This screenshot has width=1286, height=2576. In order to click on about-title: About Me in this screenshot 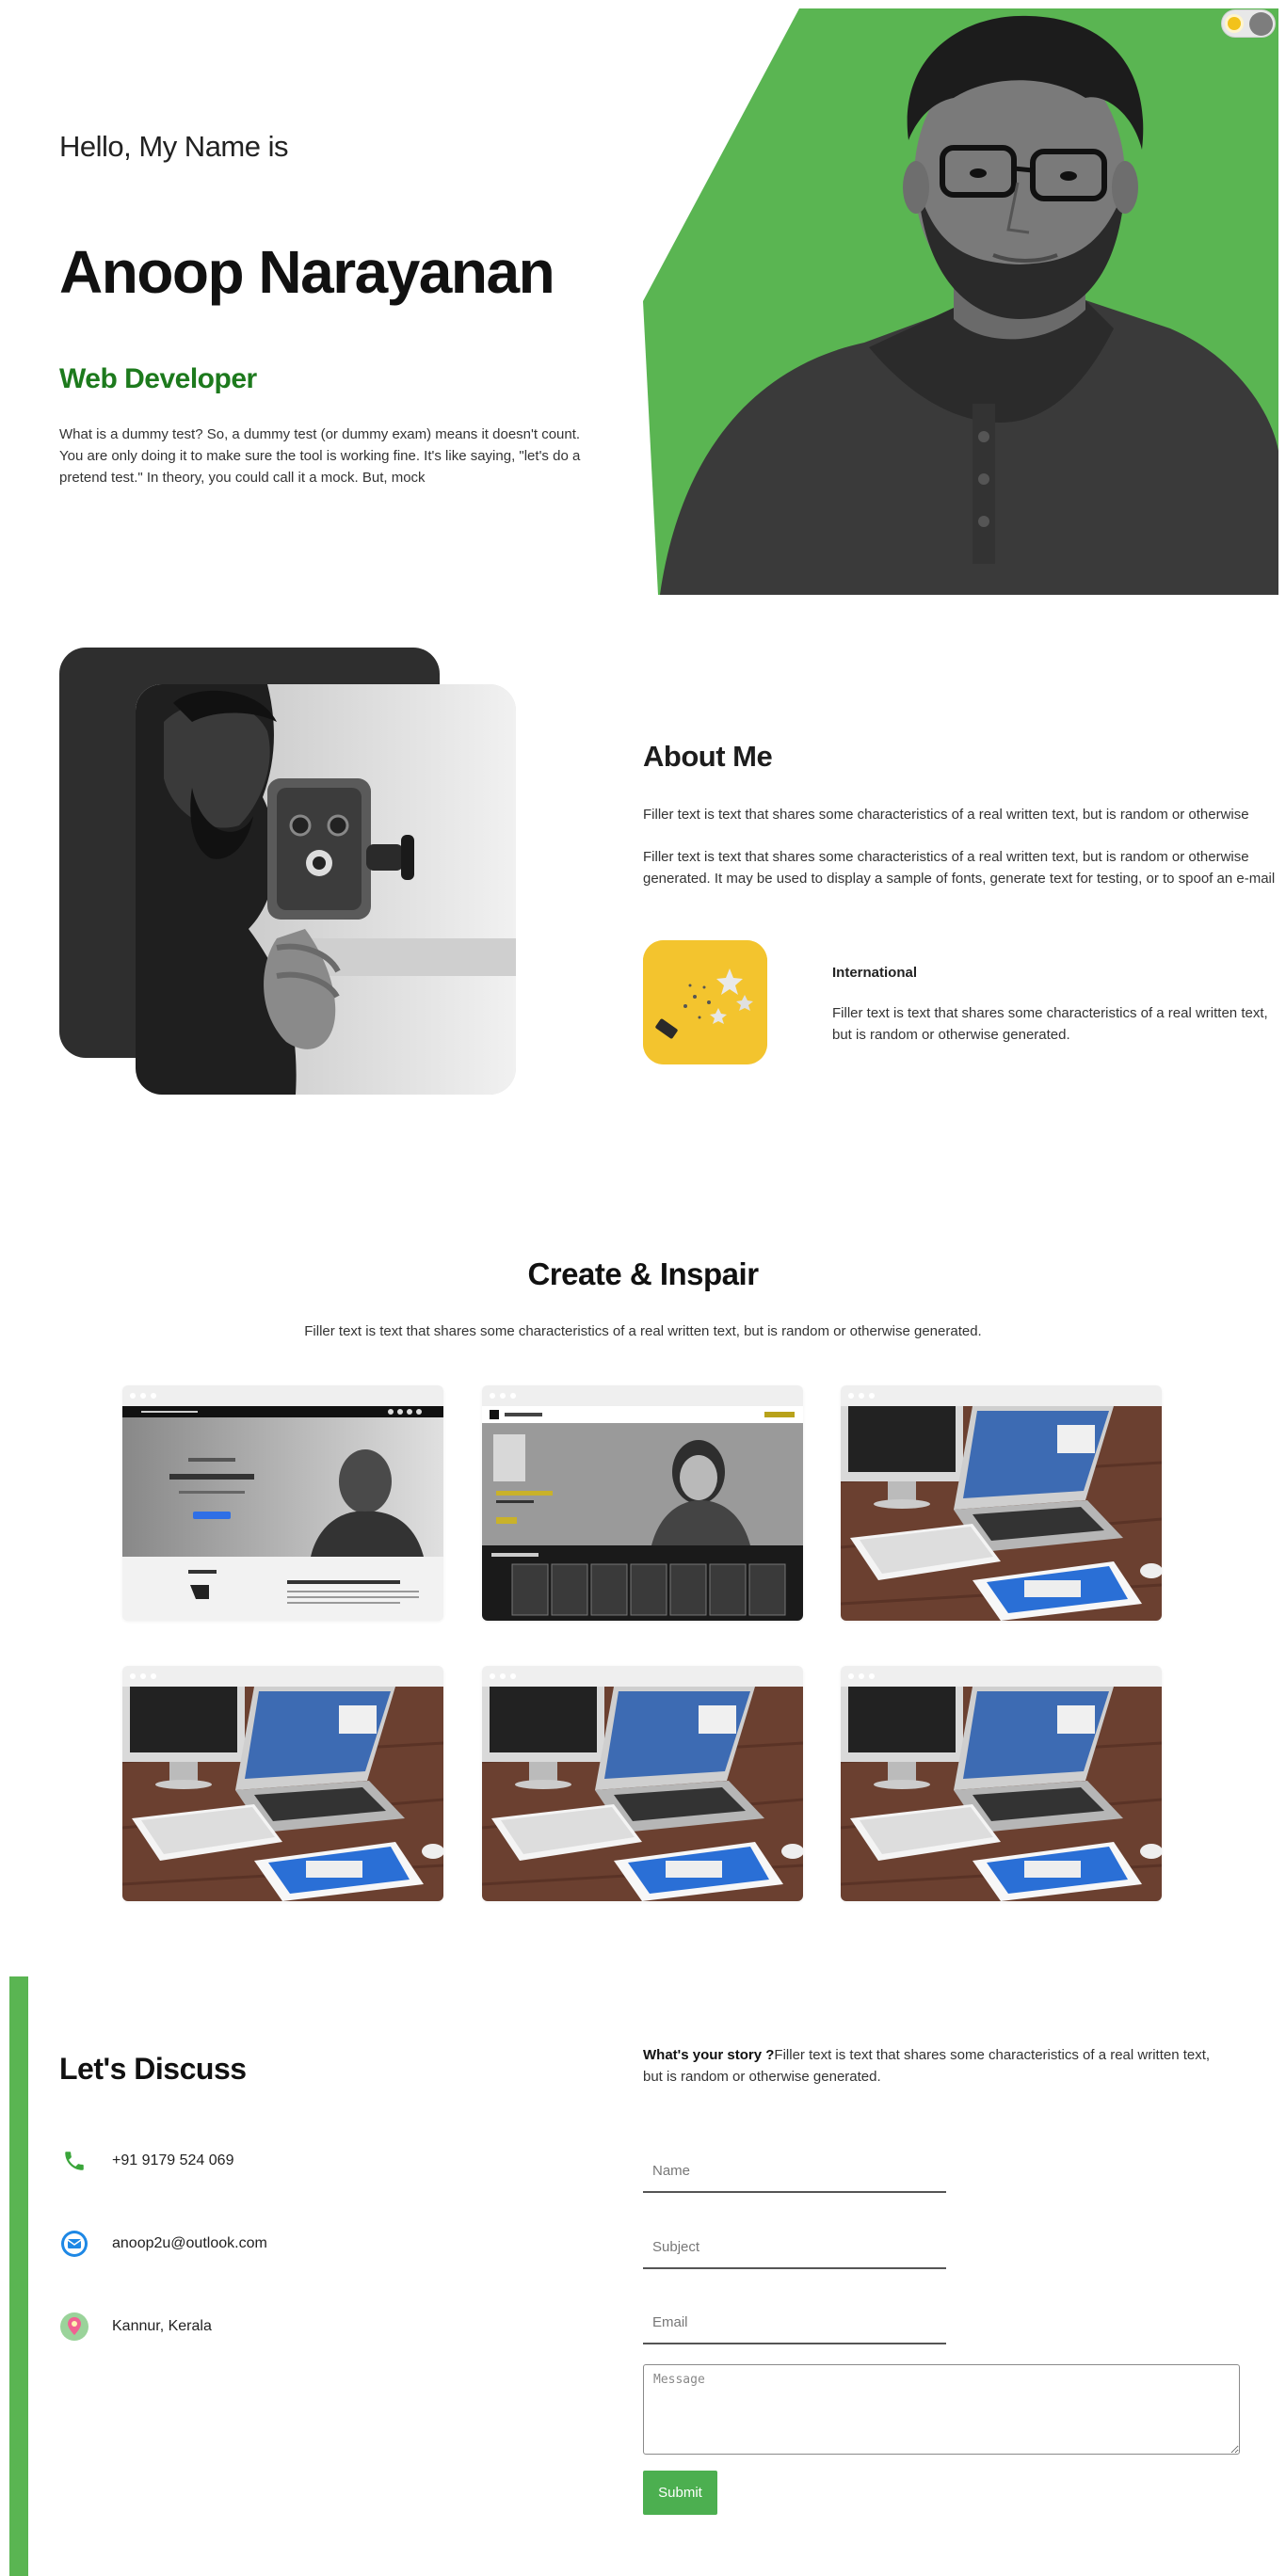, I will do `click(708, 756)`.